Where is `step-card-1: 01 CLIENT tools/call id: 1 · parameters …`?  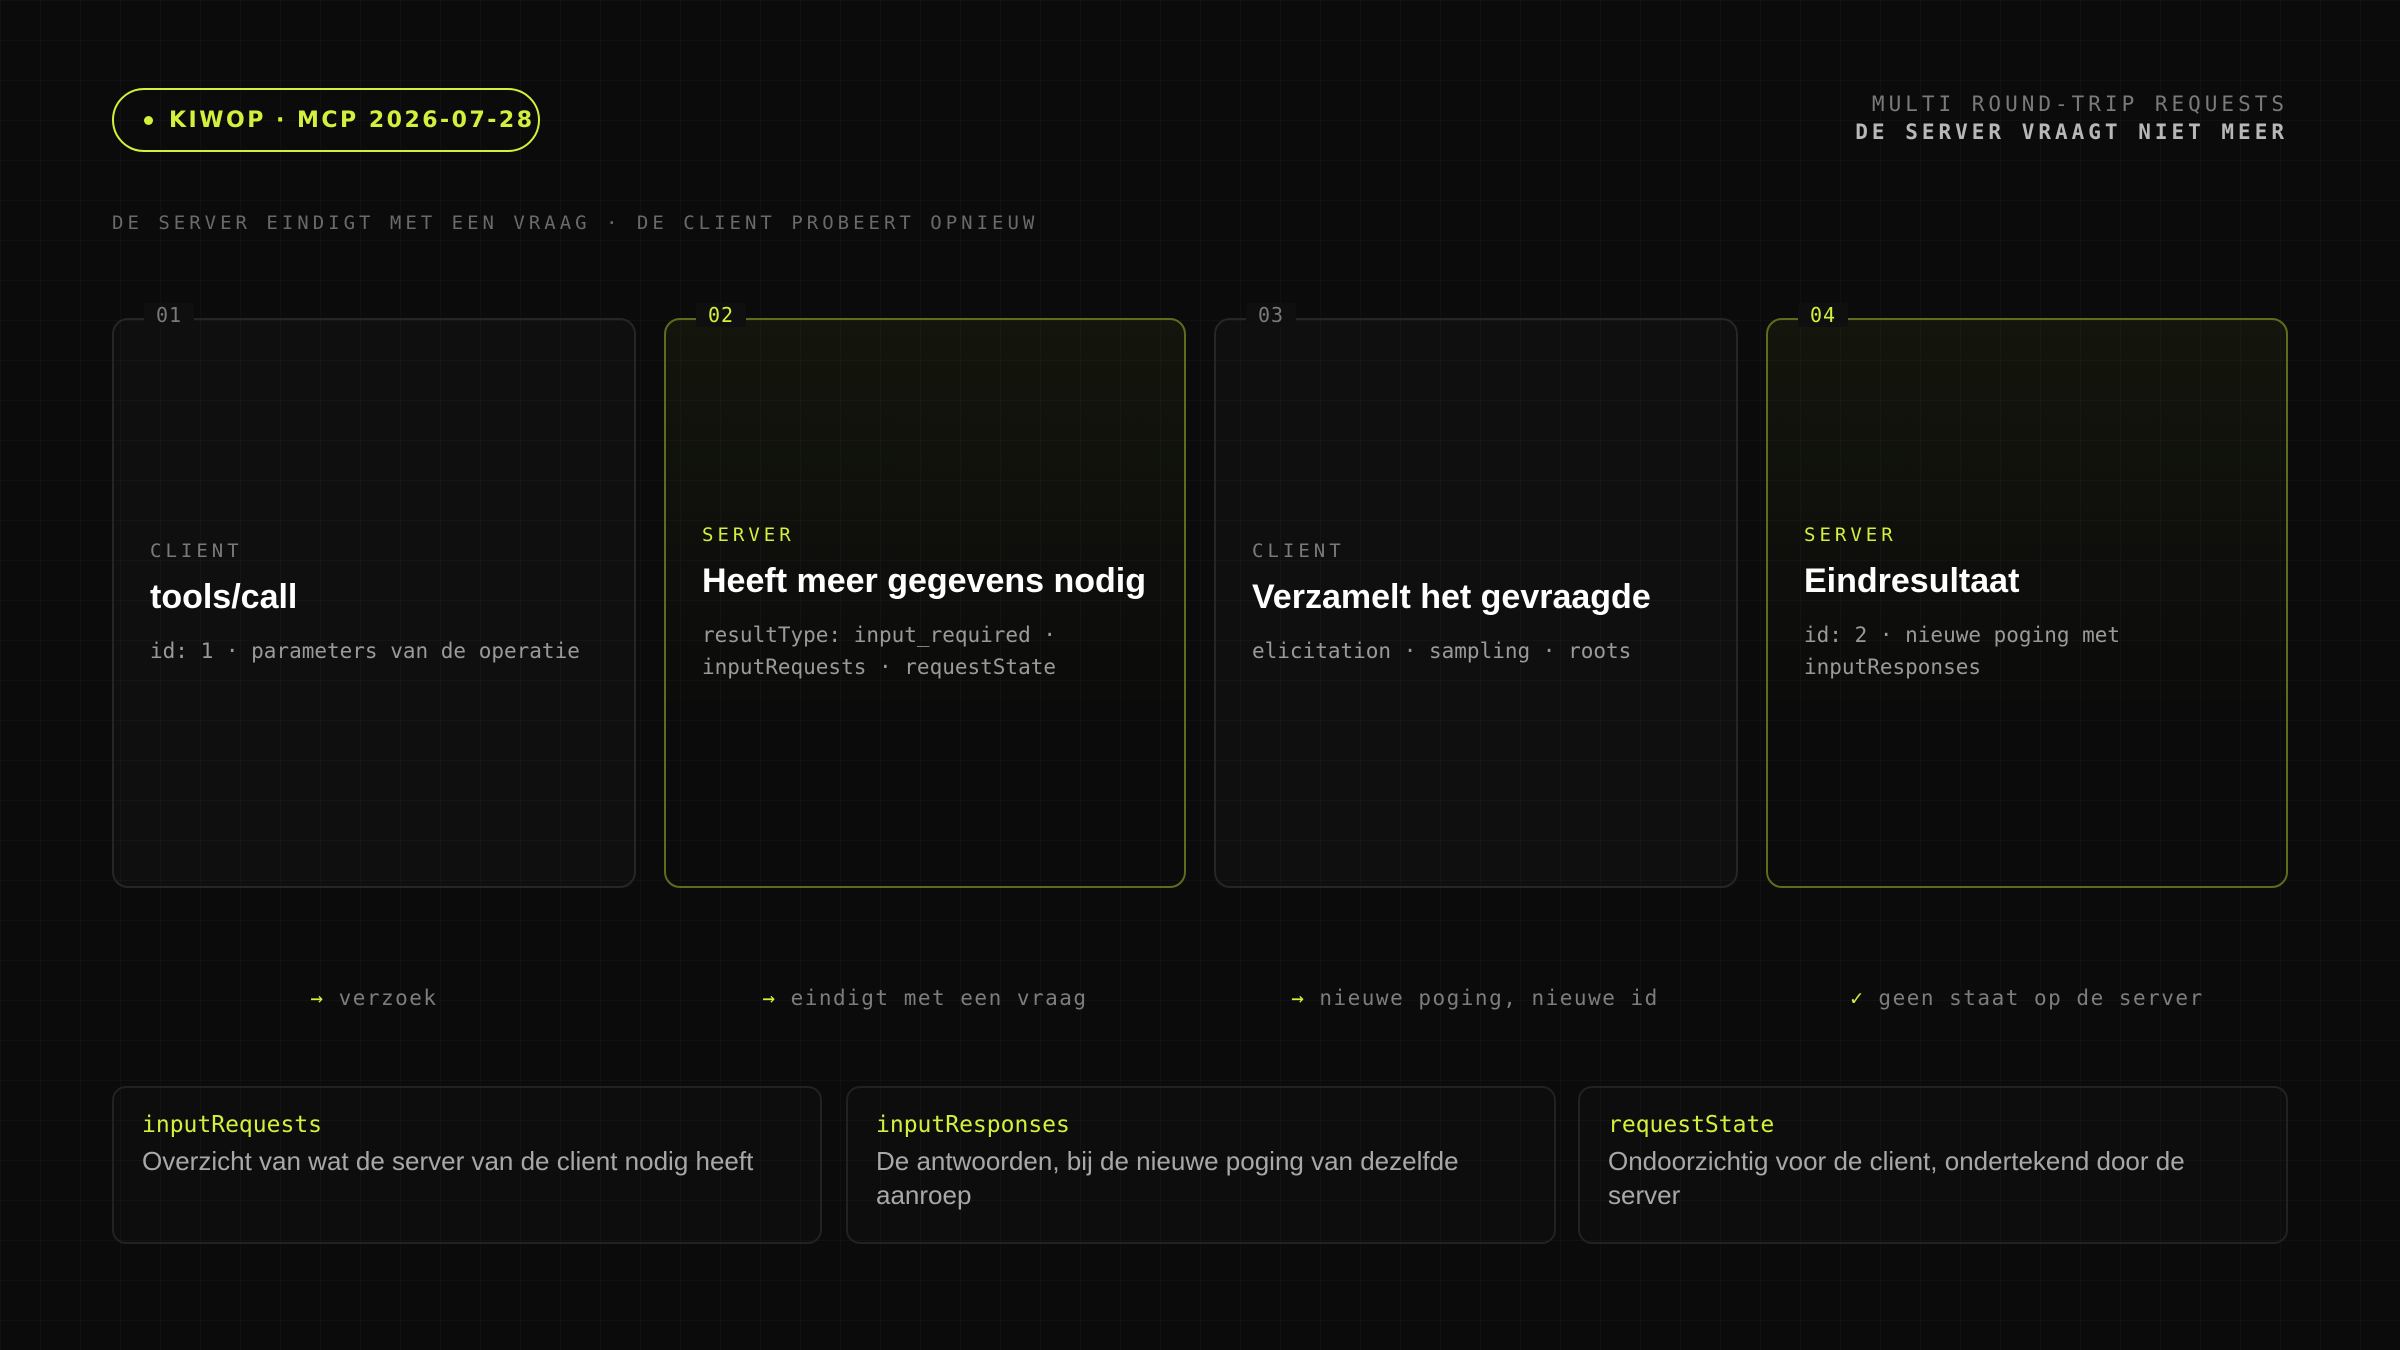
step-card-1: 01 CLIENT tools/call id: 1 · parameters … is located at coordinates (374, 595).